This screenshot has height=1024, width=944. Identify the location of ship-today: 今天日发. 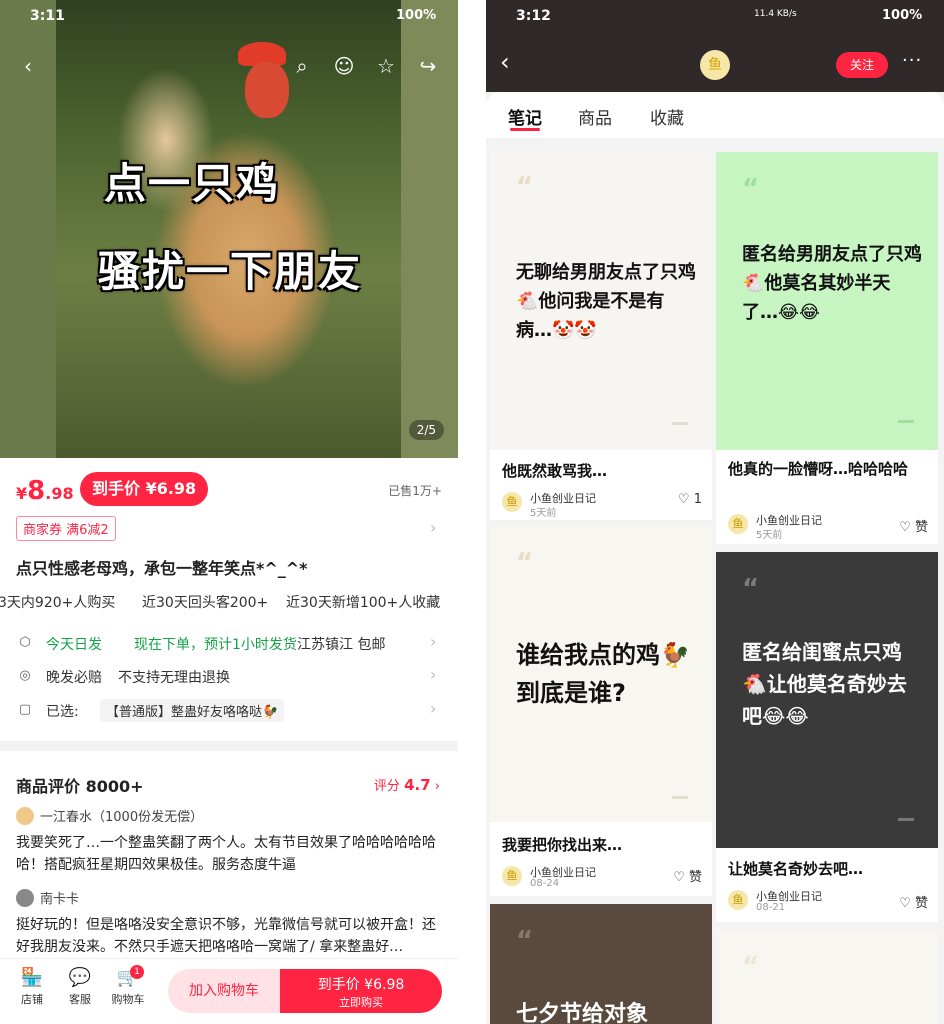
(74, 645).